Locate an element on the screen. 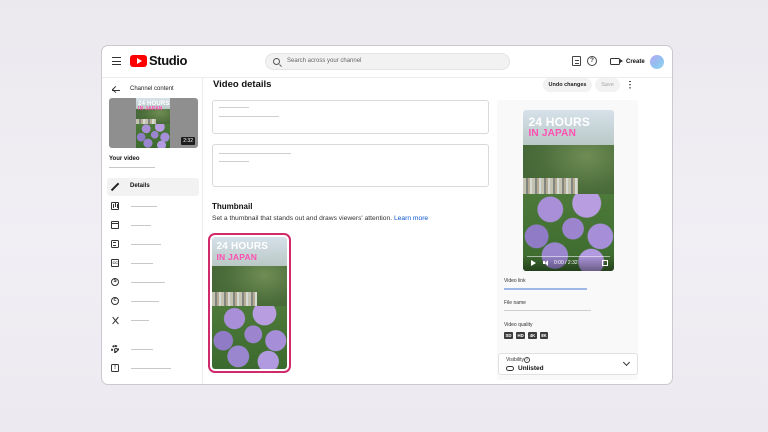 The width and height of the screenshot is (768, 432). sidebar-item-monetization: $ is located at coordinates (153, 282).